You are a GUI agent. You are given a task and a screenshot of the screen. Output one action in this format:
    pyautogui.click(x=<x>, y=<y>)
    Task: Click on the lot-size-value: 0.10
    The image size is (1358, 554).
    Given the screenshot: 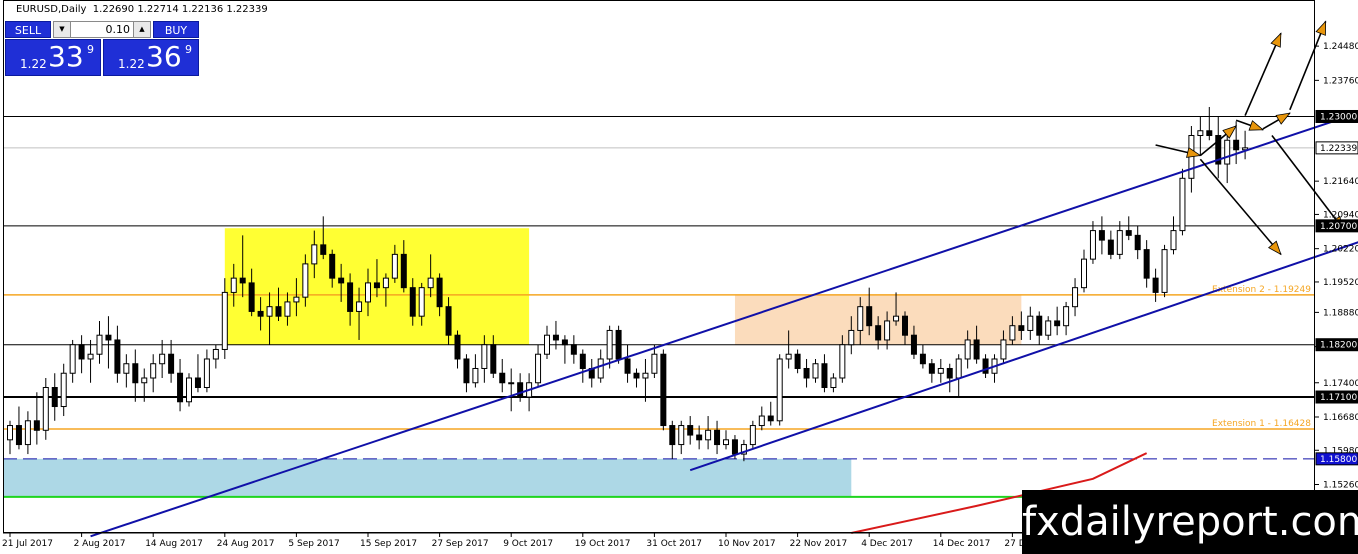 What is the action you would take?
    pyautogui.click(x=102, y=29)
    